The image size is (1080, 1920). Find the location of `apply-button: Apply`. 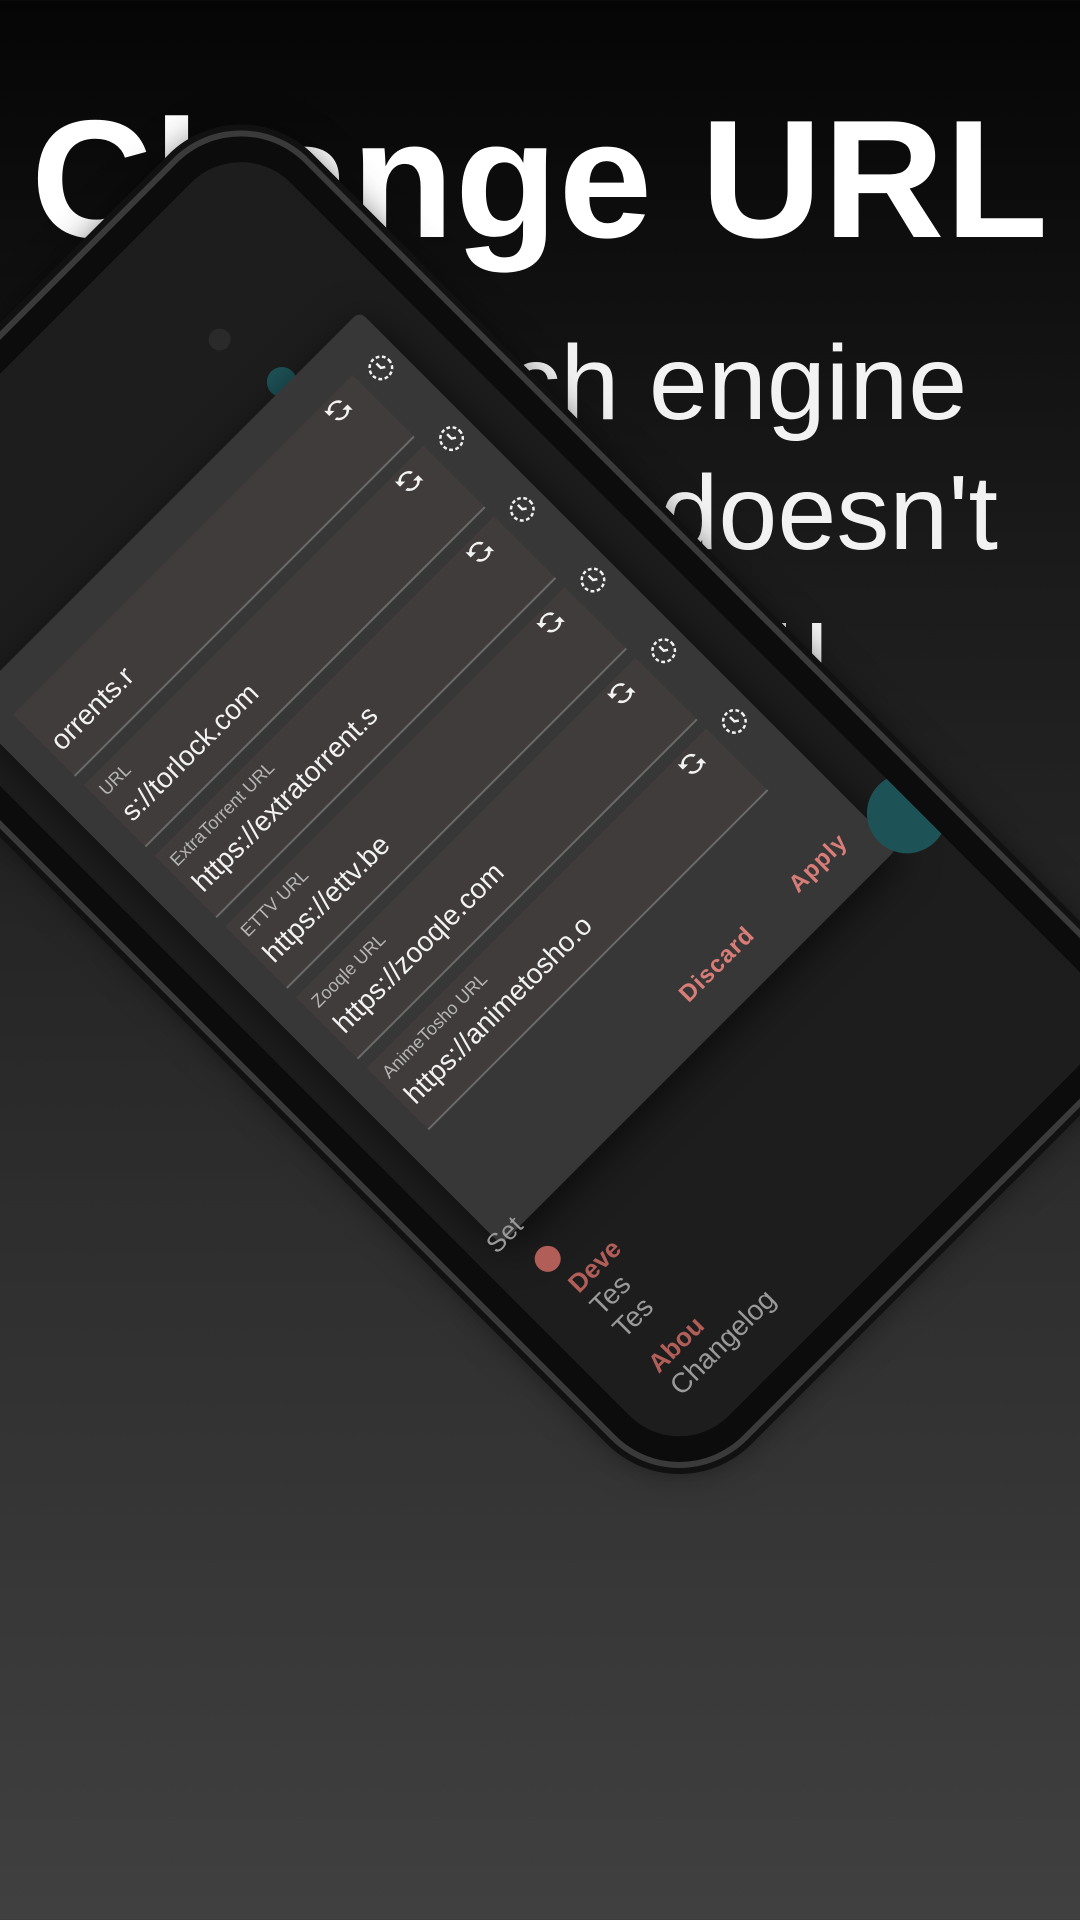

apply-button: Apply is located at coordinates (818, 863).